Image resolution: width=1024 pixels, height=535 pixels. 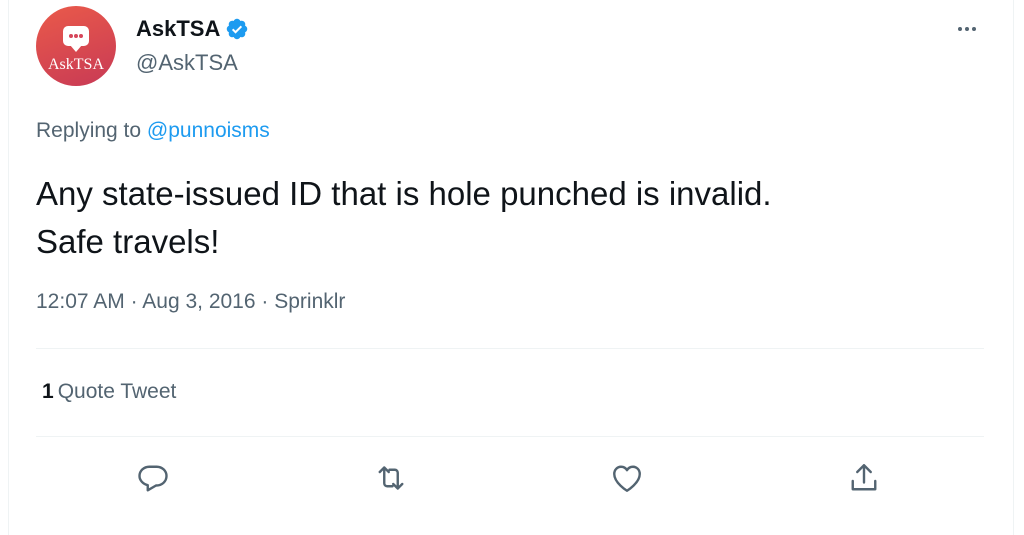 I want to click on chat-dots, so click(x=76, y=36).